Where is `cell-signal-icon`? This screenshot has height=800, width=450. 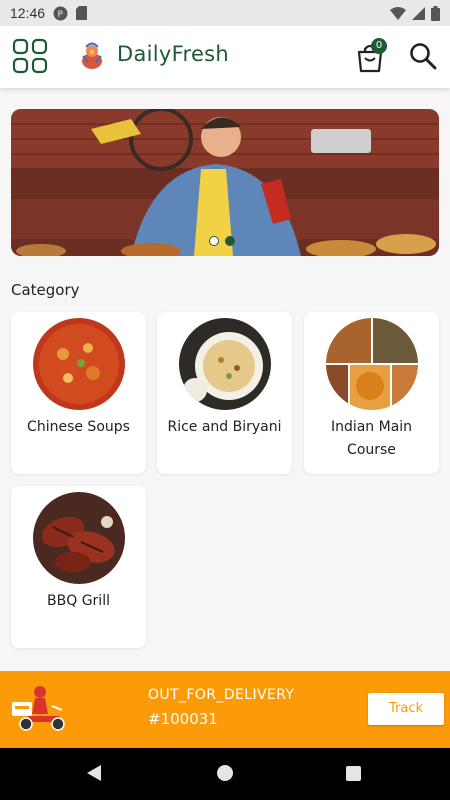 cell-signal-icon is located at coordinates (418, 13).